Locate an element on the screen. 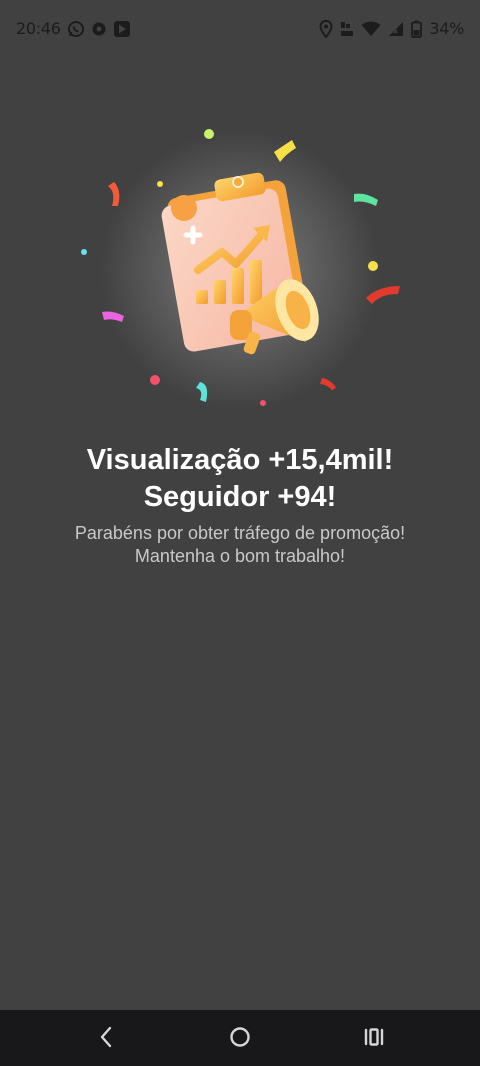  recent-apps-icon is located at coordinates (374, 1037).